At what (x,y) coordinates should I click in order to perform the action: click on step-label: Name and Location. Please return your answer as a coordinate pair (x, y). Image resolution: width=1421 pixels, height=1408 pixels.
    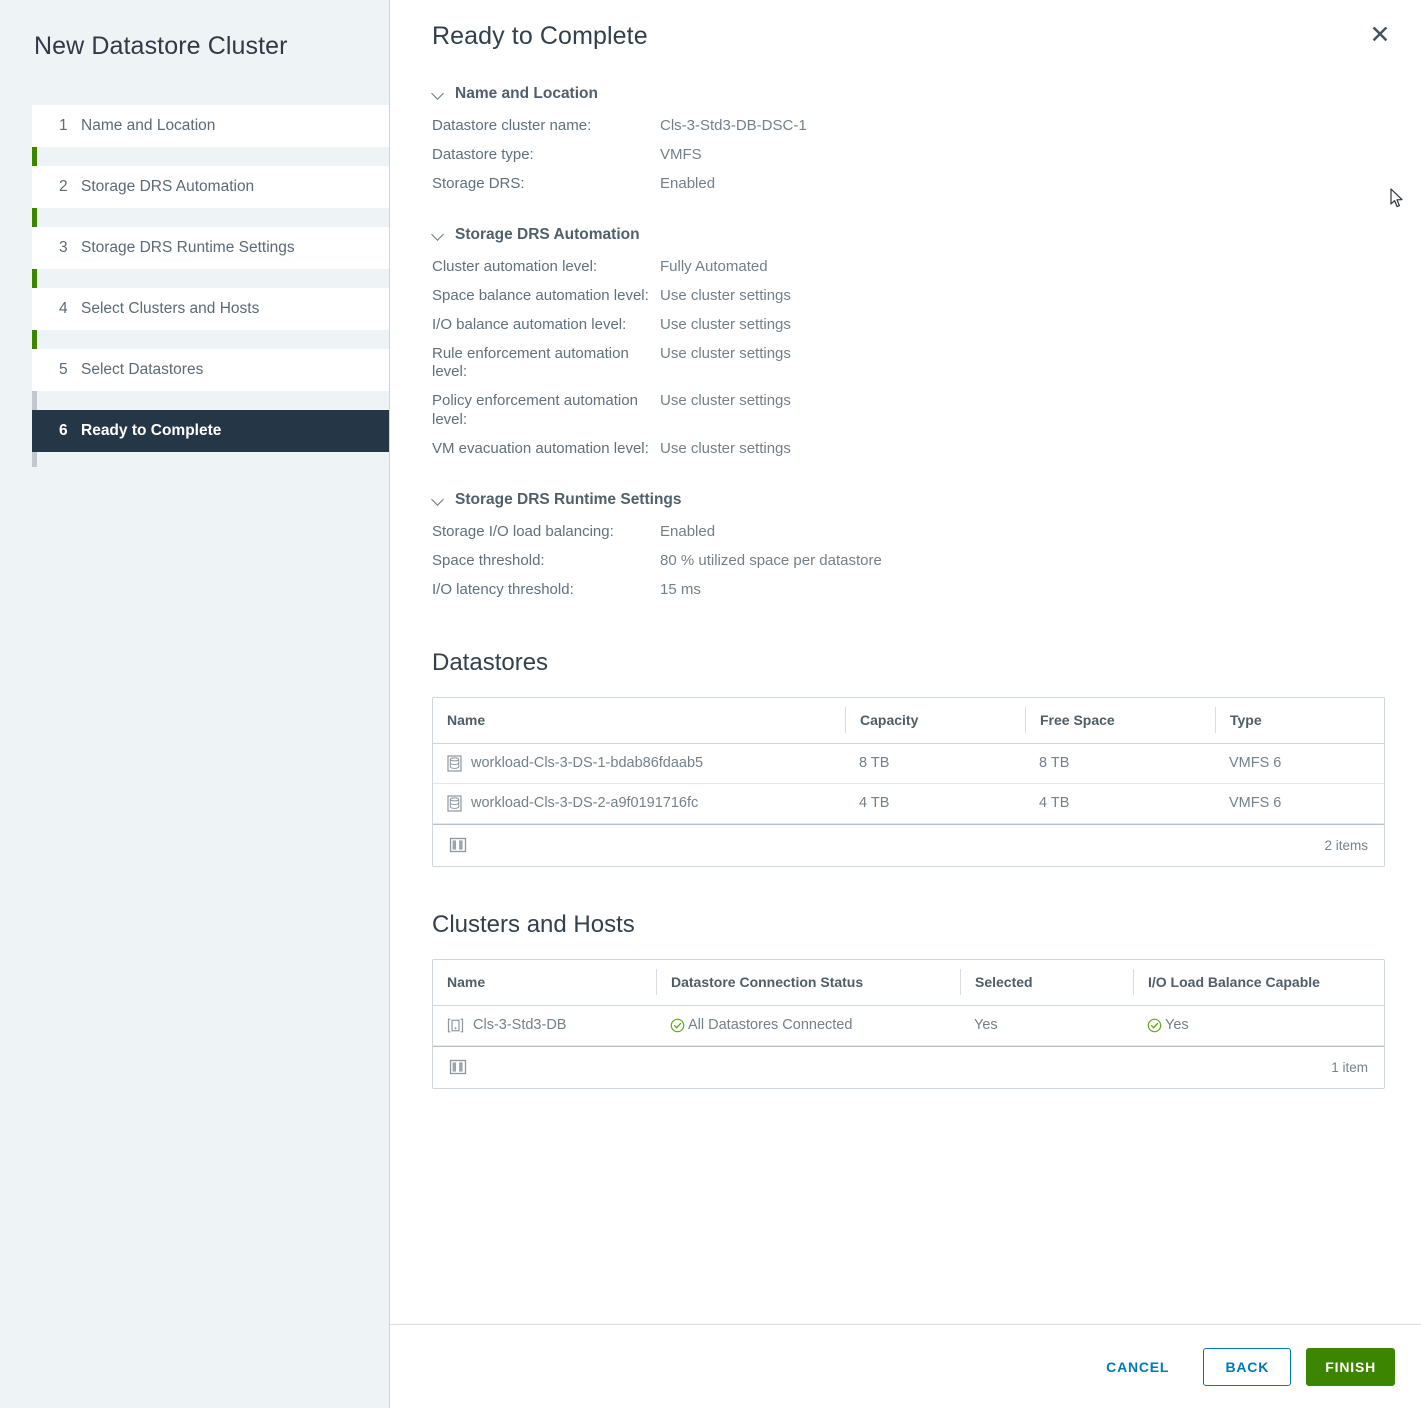
    Looking at the image, I should click on (148, 125).